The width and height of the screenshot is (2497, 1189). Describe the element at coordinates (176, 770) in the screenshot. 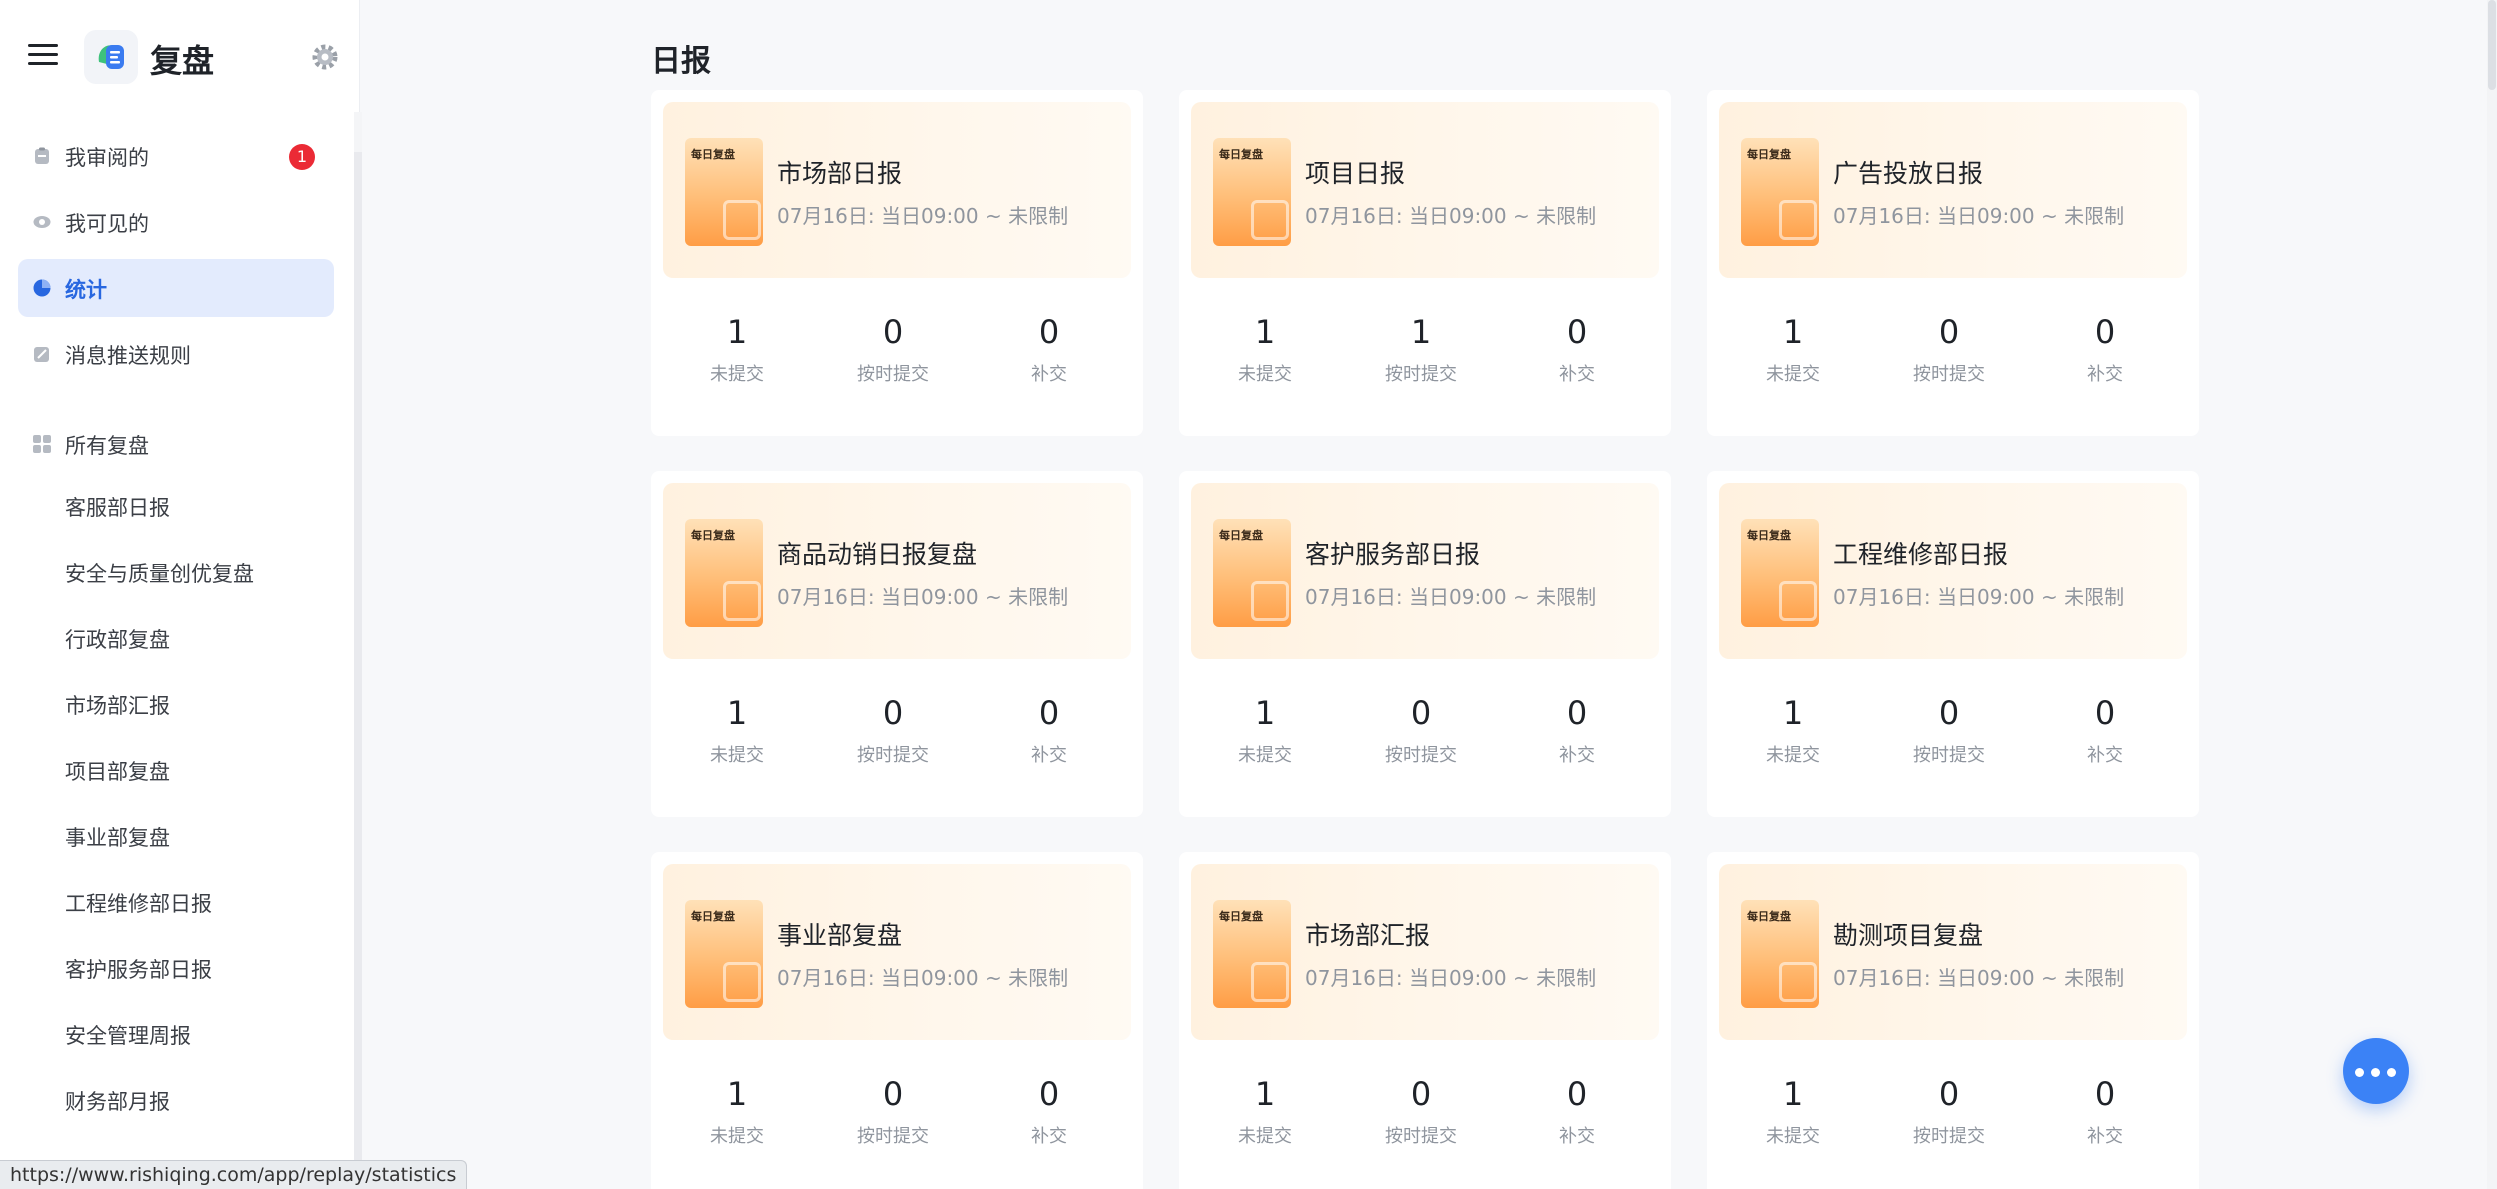

I see `review-item: 项目部复盘` at that location.